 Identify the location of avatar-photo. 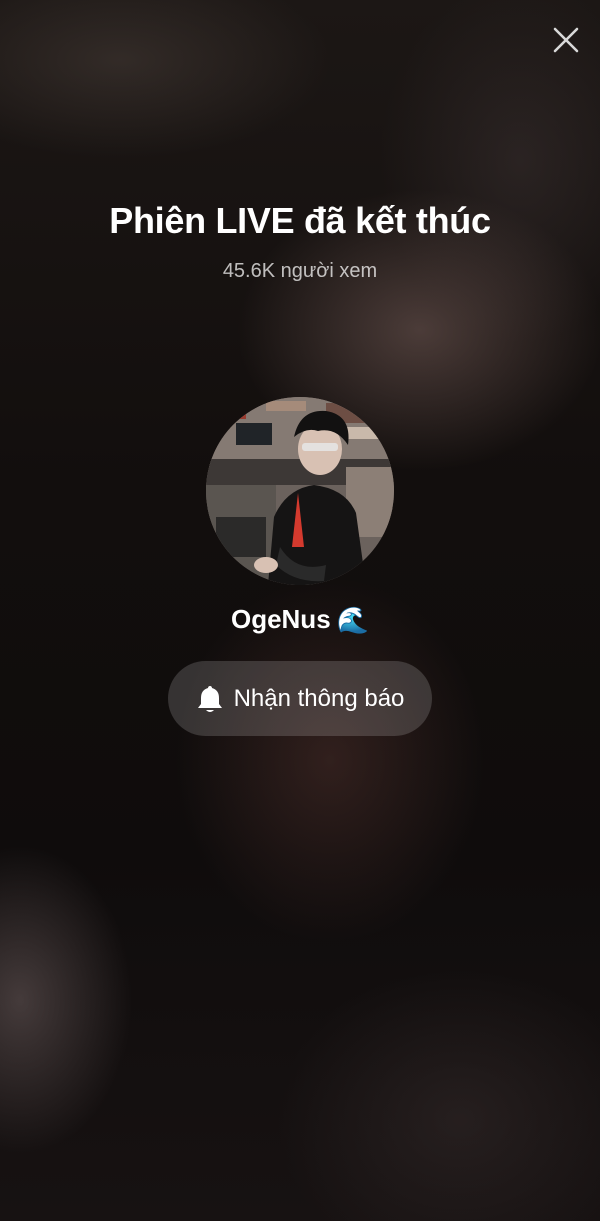
(300, 491).